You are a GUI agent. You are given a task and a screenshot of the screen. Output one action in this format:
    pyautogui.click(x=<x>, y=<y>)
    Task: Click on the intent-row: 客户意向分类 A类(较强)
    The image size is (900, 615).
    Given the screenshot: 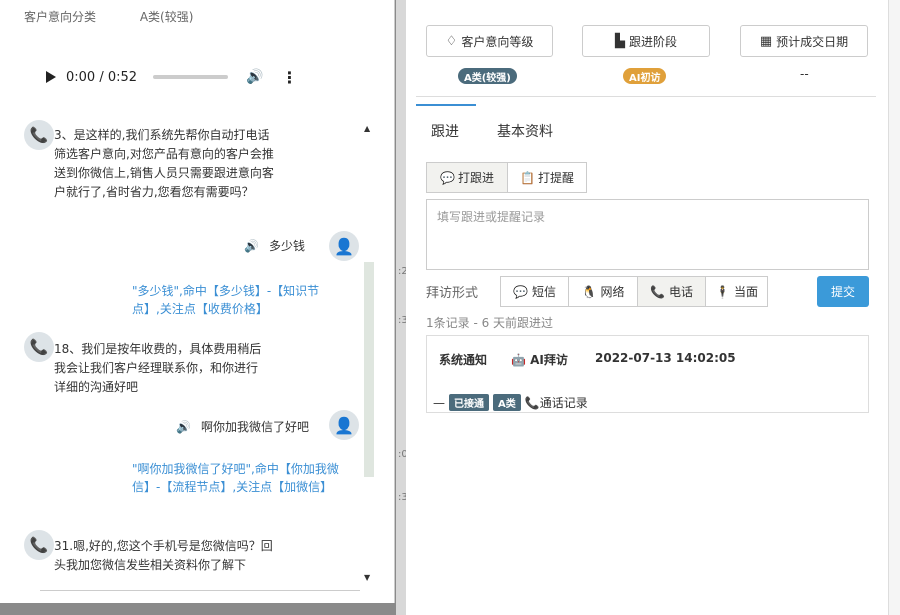 What is the action you would take?
    pyautogui.click(x=108, y=16)
    